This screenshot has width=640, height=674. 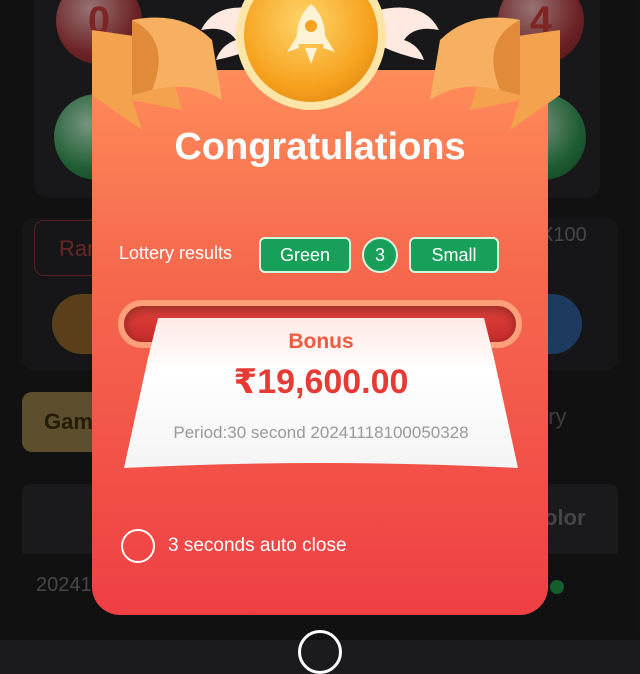 What do you see at coordinates (320, 652) in the screenshot?
I see `close-icon` at bounding box center [320, 652].